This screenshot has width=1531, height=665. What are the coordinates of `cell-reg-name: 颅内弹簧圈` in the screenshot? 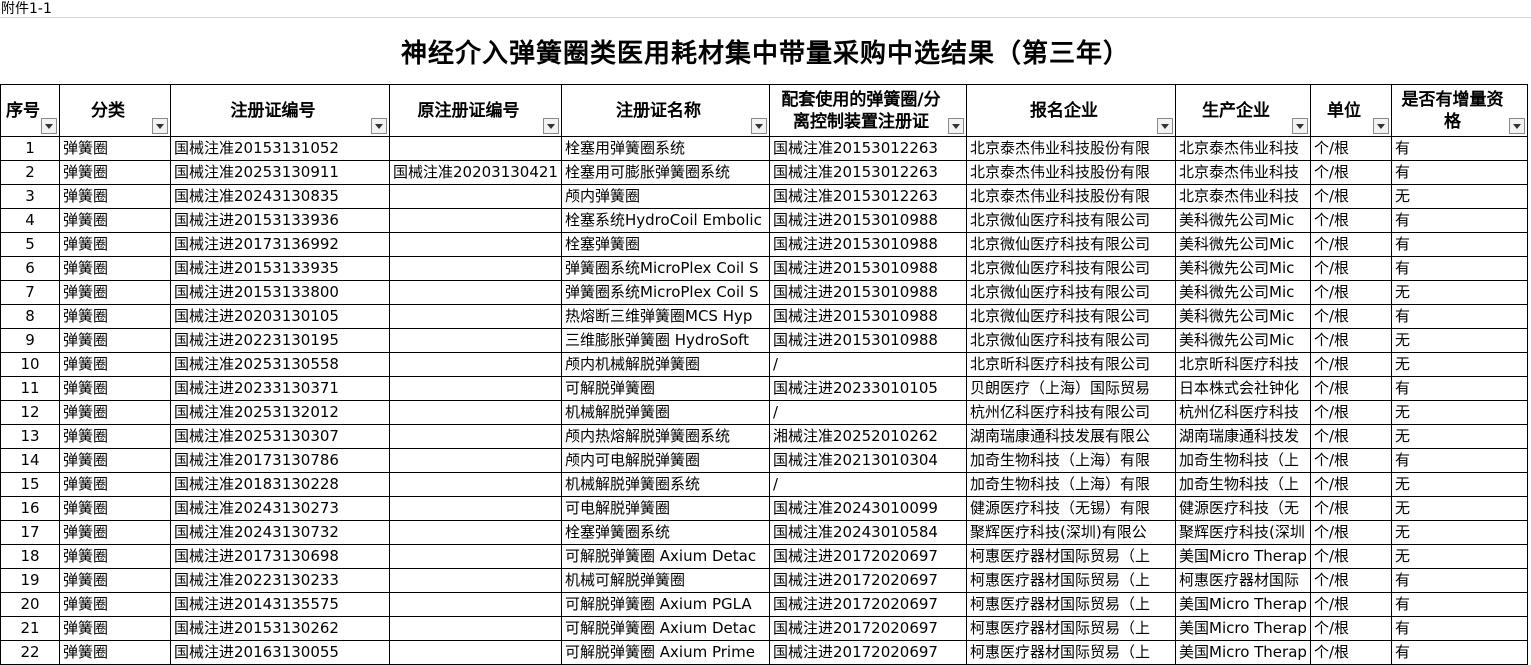 It's located at (665, 196).